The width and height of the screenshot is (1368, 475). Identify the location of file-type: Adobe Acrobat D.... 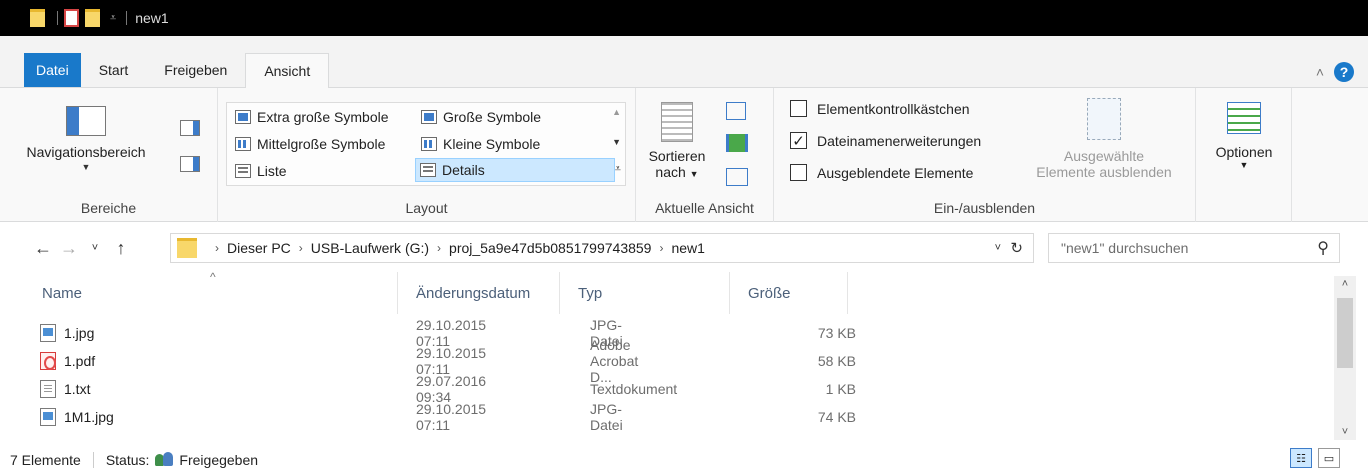
(614, 361).